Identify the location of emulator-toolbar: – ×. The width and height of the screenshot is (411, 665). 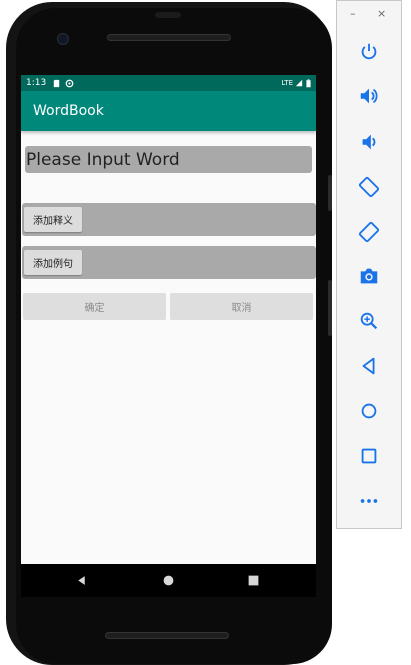
(369, 264).